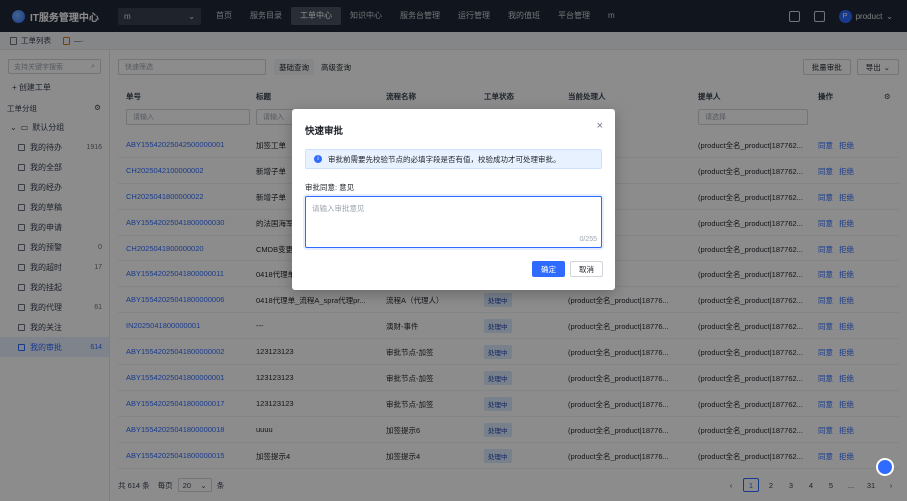 The height and width of the screenshot is (501, 907). Describe the element at coordinates (318, 159) in the screenshot. I see `info-icon: i` at that location.